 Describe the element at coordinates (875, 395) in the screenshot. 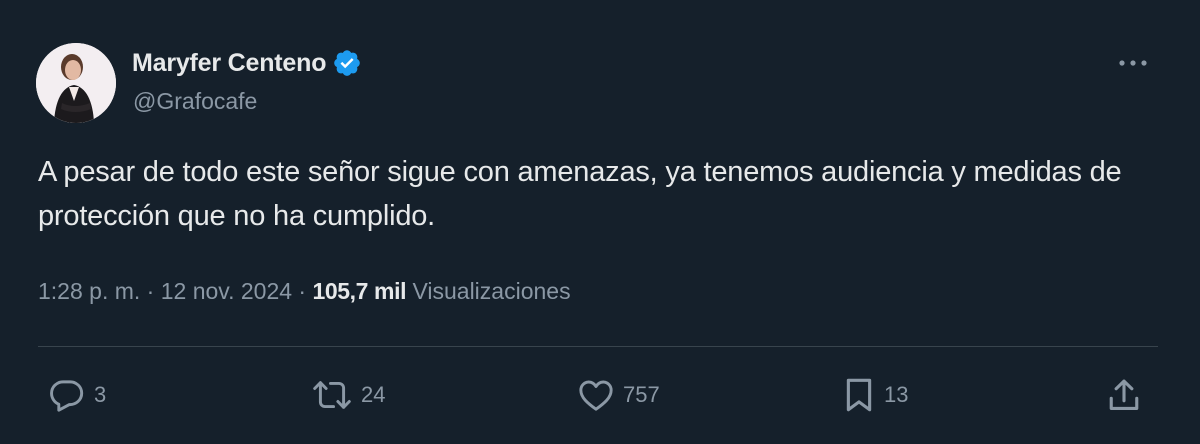

I see `bookmark-button: 13` at that location.